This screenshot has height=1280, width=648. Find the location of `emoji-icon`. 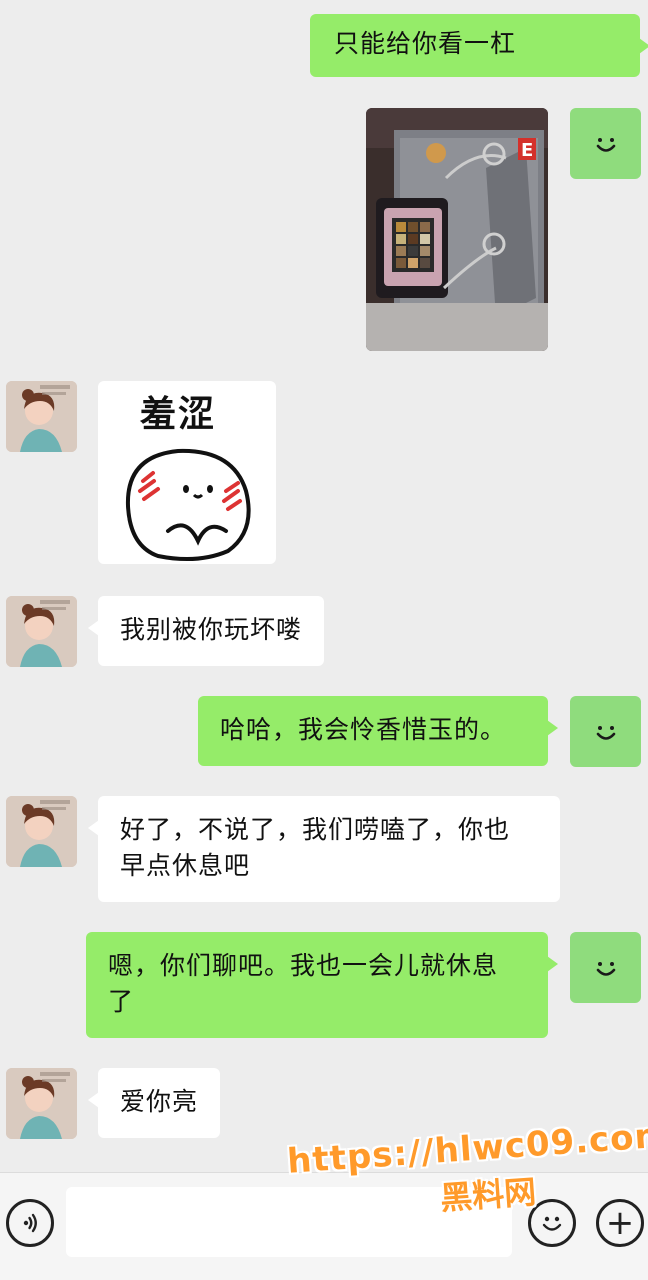

emoji-icon is located at coordinates (552, 1223).